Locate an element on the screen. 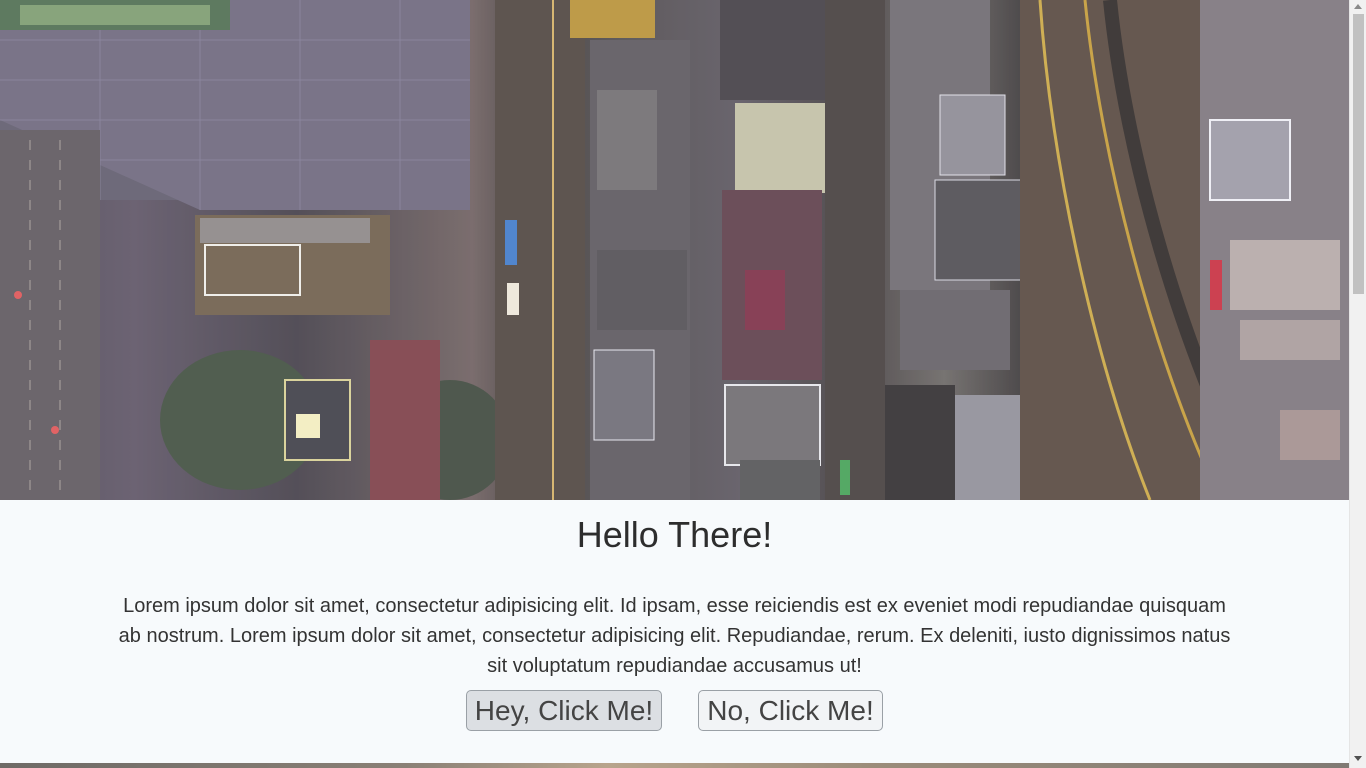  next-section-image-edge is located at coordinates (674, 765).